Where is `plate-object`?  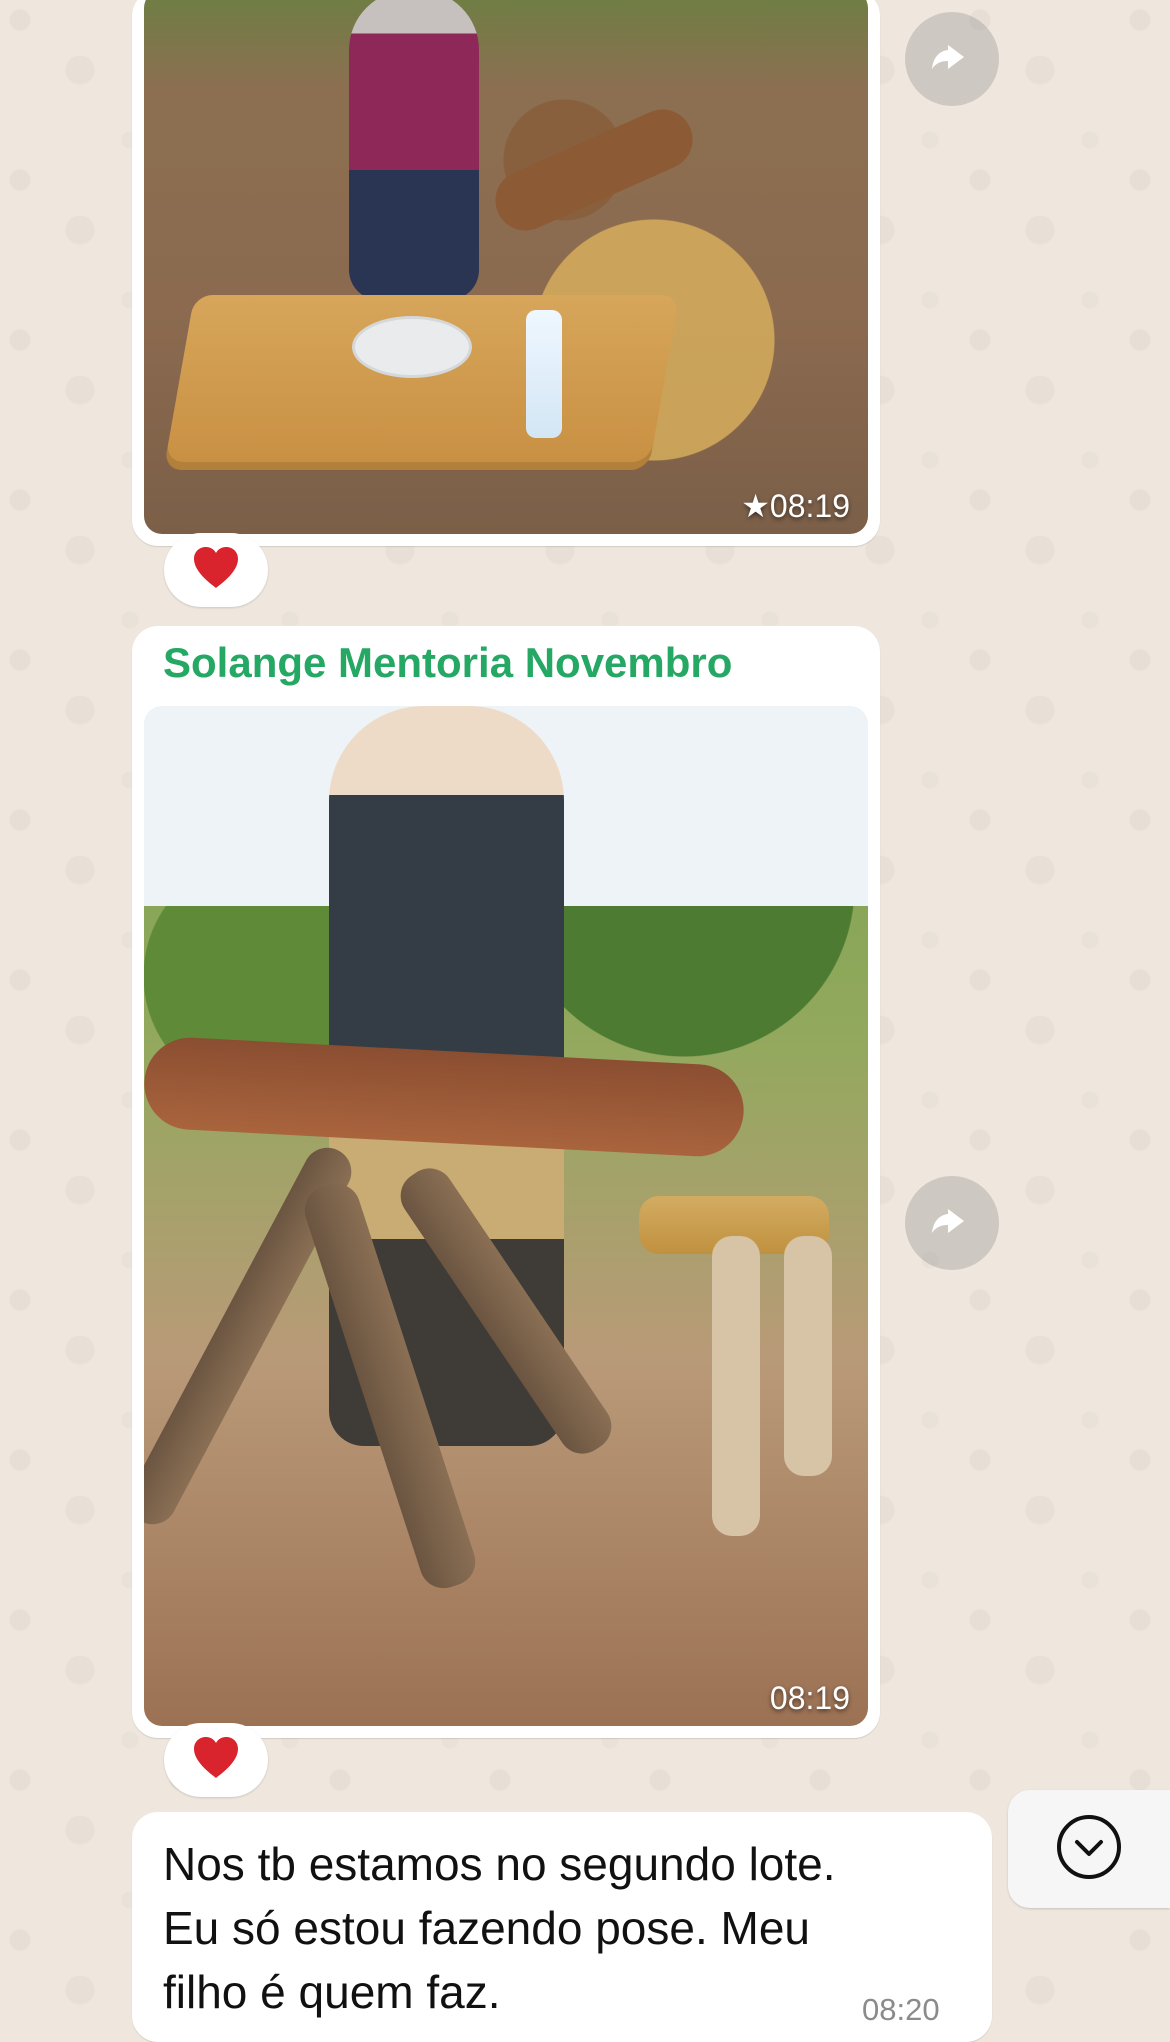 plate-object is located at coordinates (412, 347).